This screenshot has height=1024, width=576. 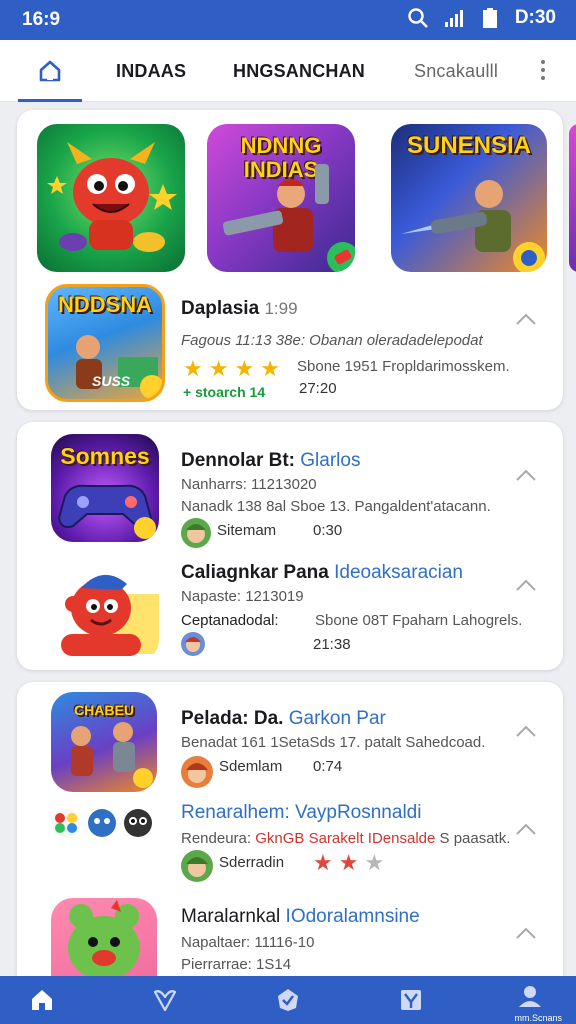 I want to click on nav-home, so click(x=42, y=1000).